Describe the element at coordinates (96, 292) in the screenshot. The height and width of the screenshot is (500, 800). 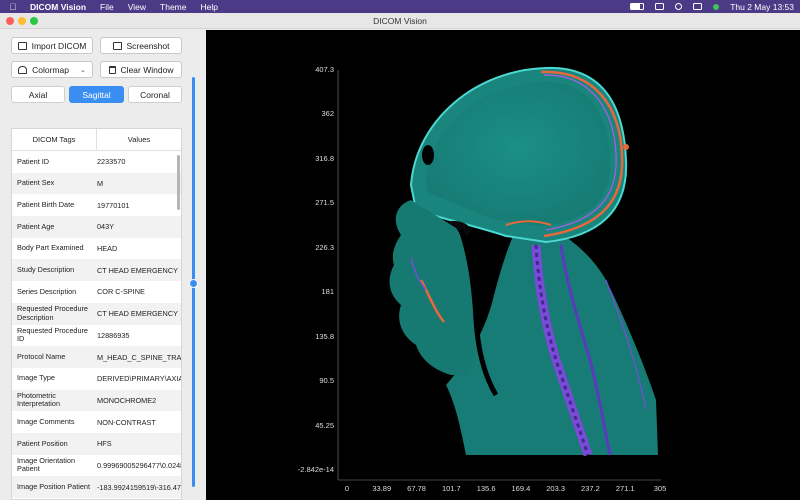
I see `table-row: Series Description COR C-SPINE` at that location.